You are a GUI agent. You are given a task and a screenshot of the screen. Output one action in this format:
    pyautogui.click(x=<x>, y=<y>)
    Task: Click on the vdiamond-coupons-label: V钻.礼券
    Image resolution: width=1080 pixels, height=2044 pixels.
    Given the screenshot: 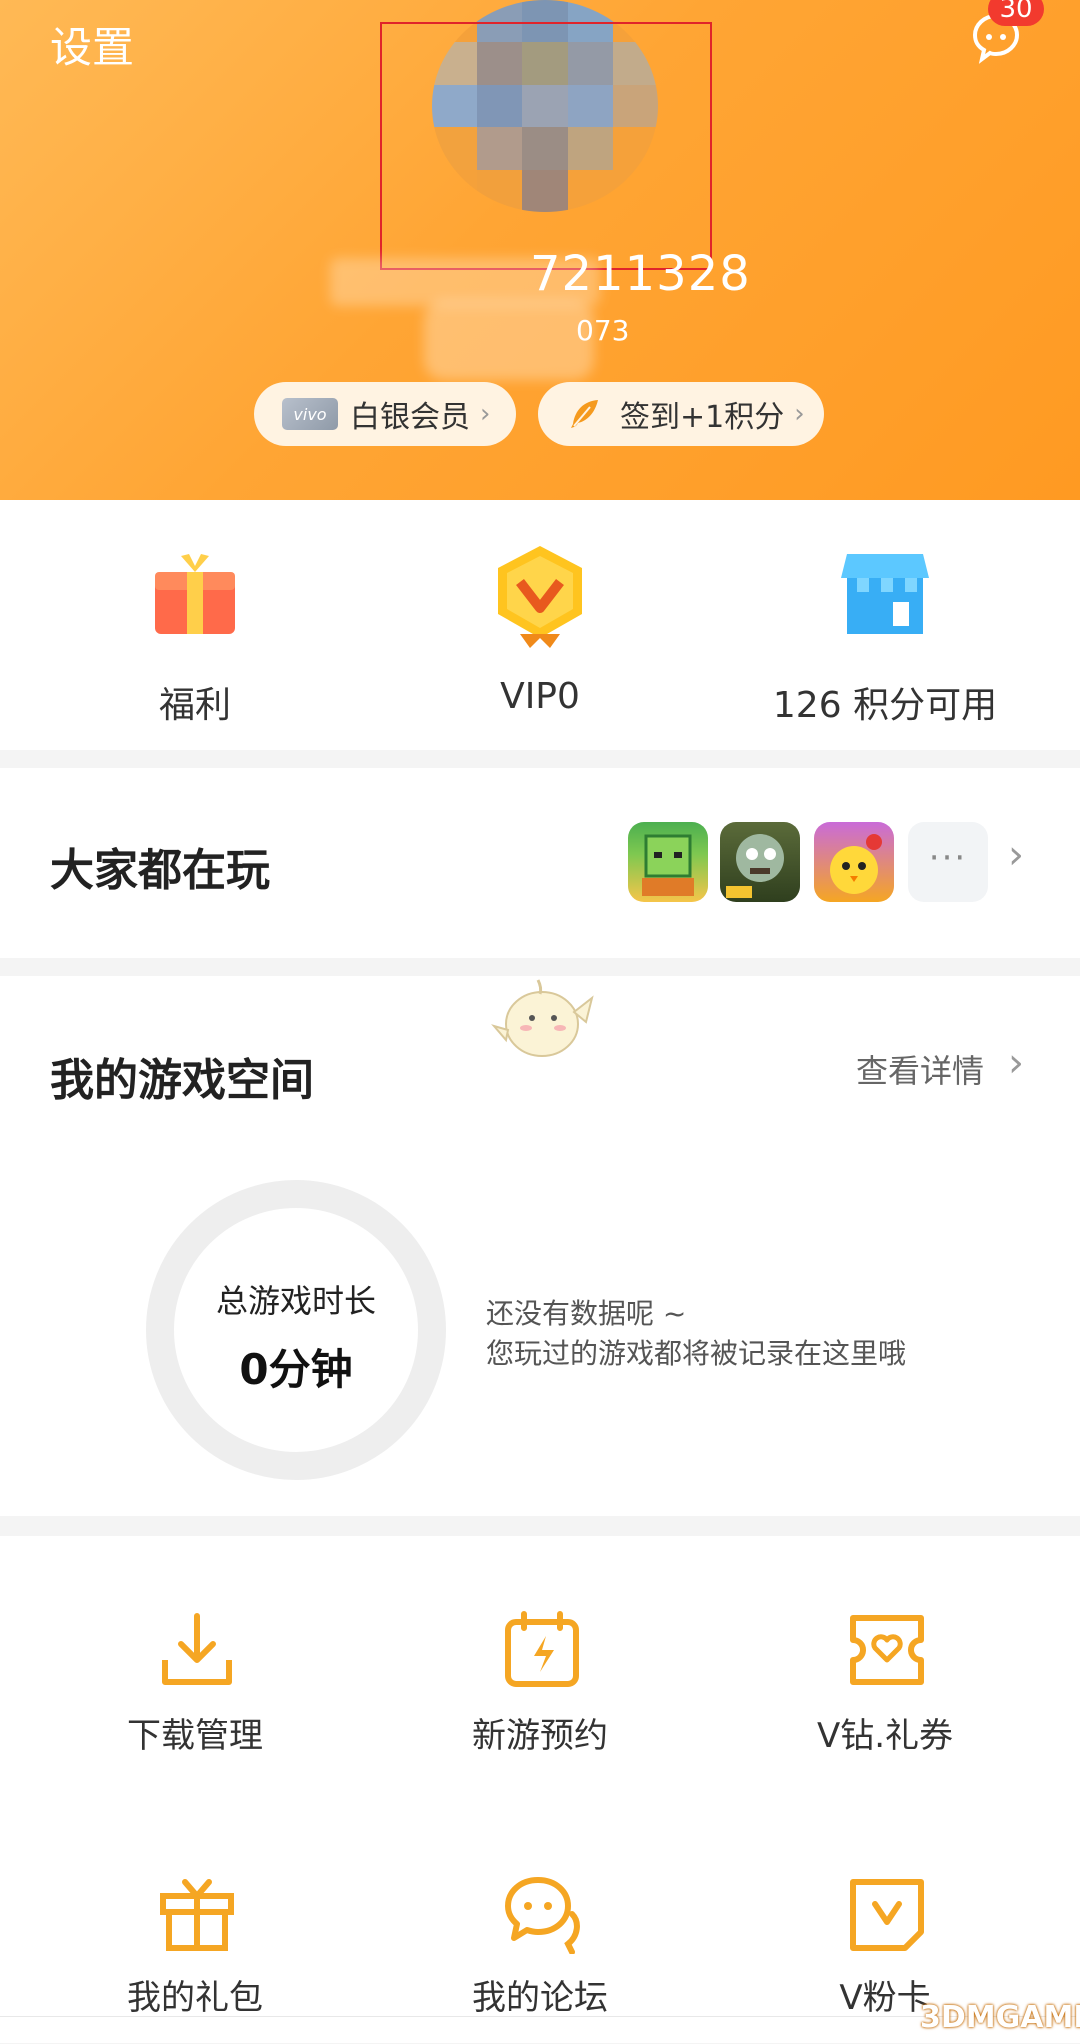 What is the action you would take?
    pyautogui.click(x=885, y=1736)
    